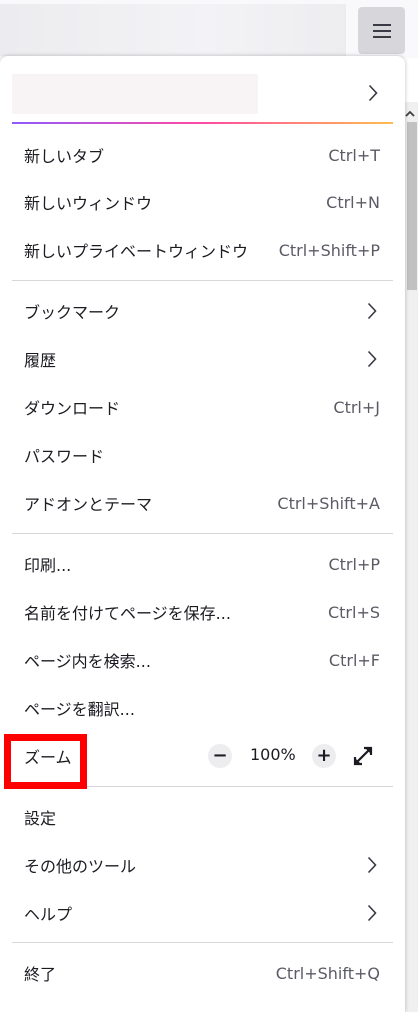 This screenshot has height=1012, width=418. What do you see at coordinates (327, 973) in the screenshot?
I see `menu-item-shortcut: Ctrl+Shift+Q` at bounding box center [327, 973].